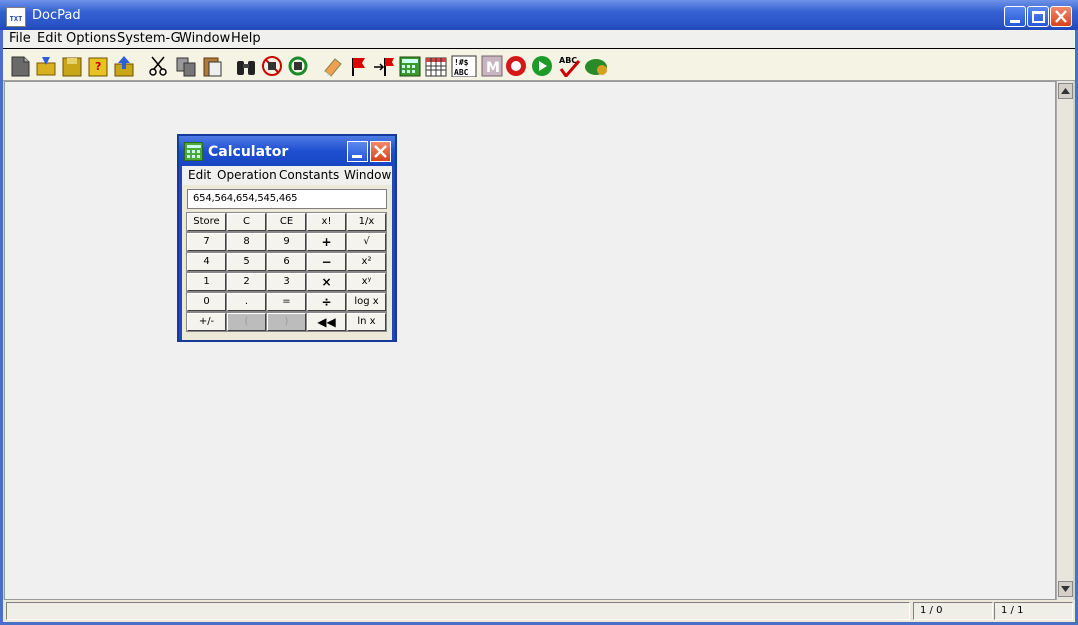 The width and height of the screenshot is (1078, 625). Describe the element at coordinates (20, 38) in the screenshot. I see `menu-file: File` at that location.